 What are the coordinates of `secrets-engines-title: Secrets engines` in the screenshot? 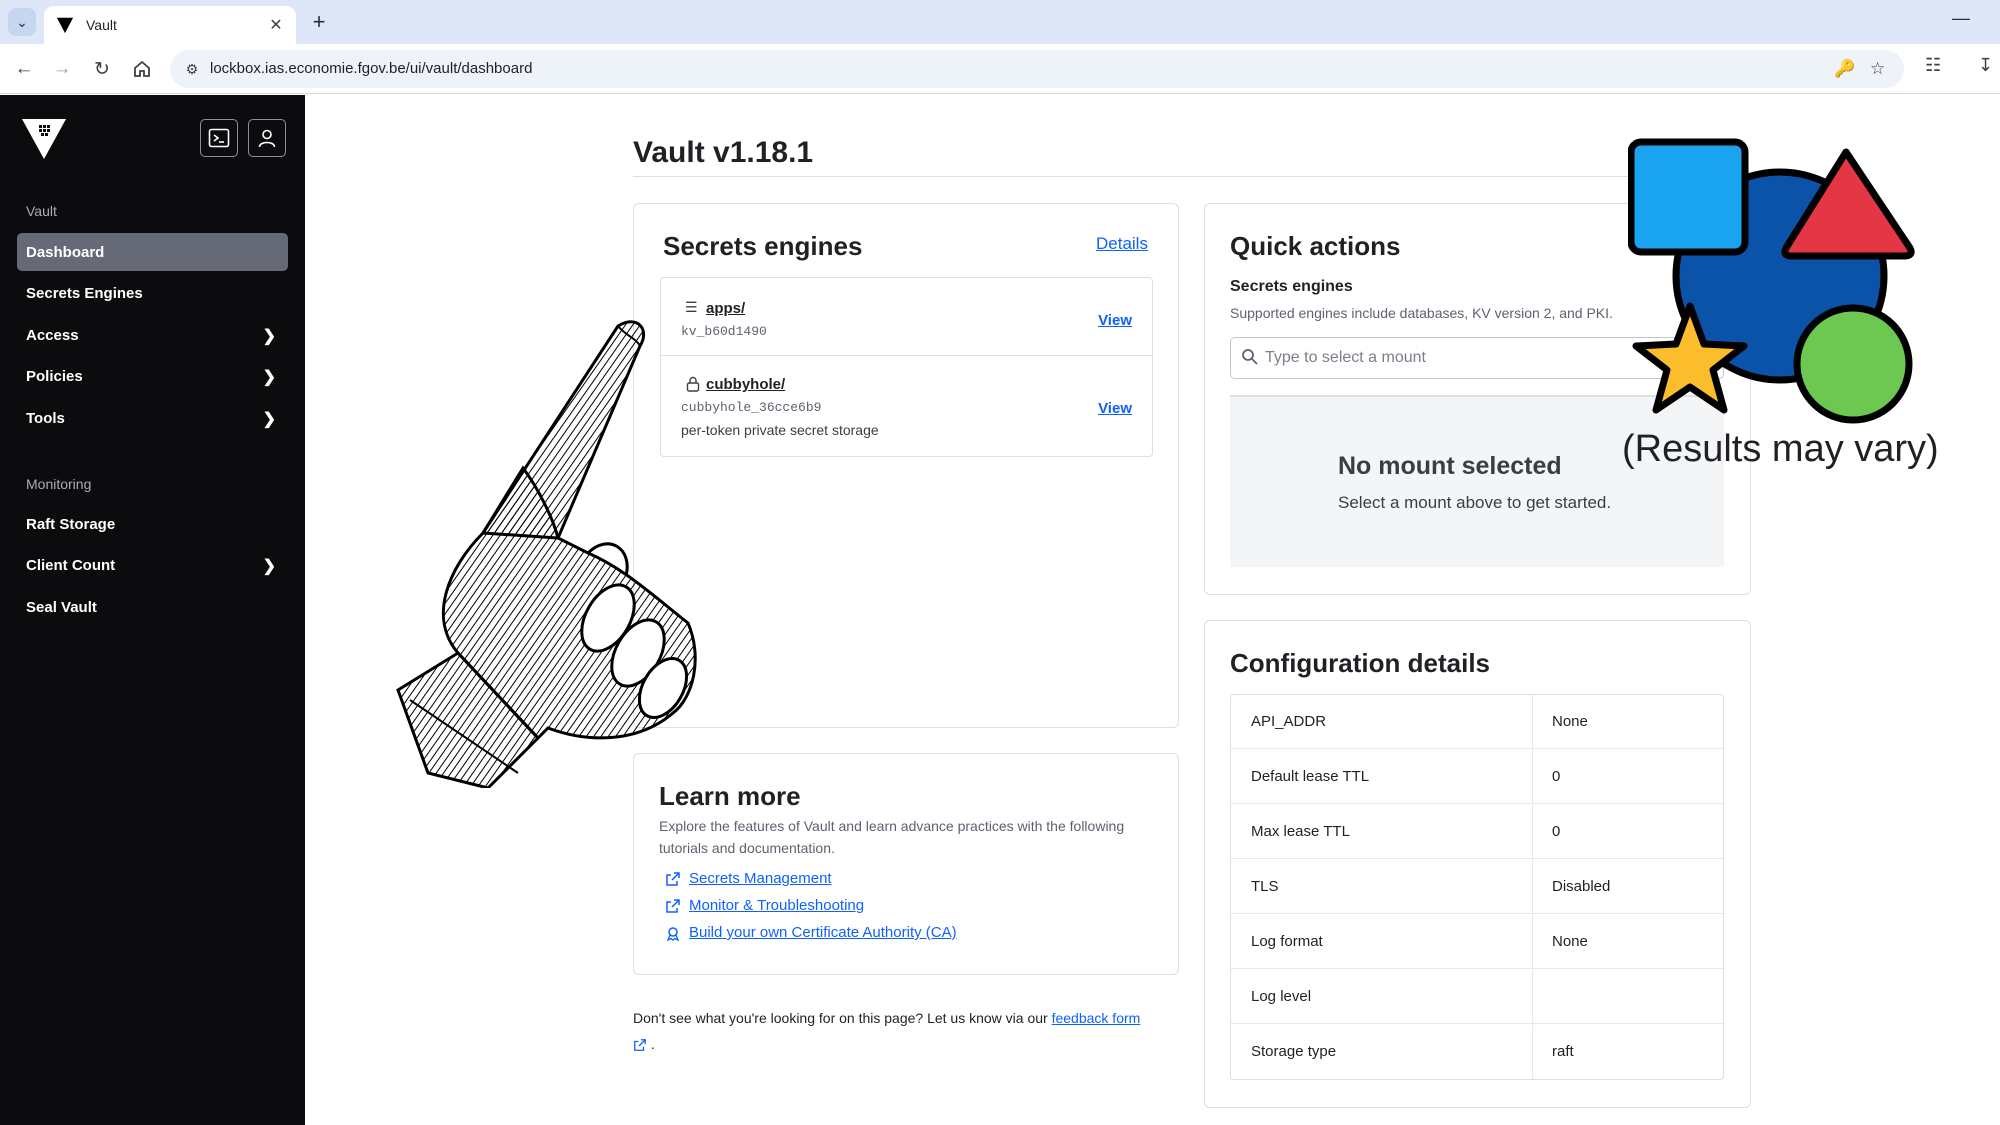 It's located at (763, 246).